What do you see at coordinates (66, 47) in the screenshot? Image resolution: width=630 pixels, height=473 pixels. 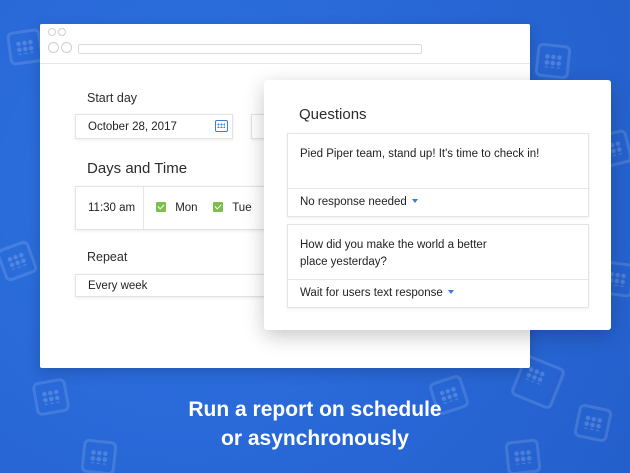 I see `forward-nav-circle` at bounding box center [66, 47].